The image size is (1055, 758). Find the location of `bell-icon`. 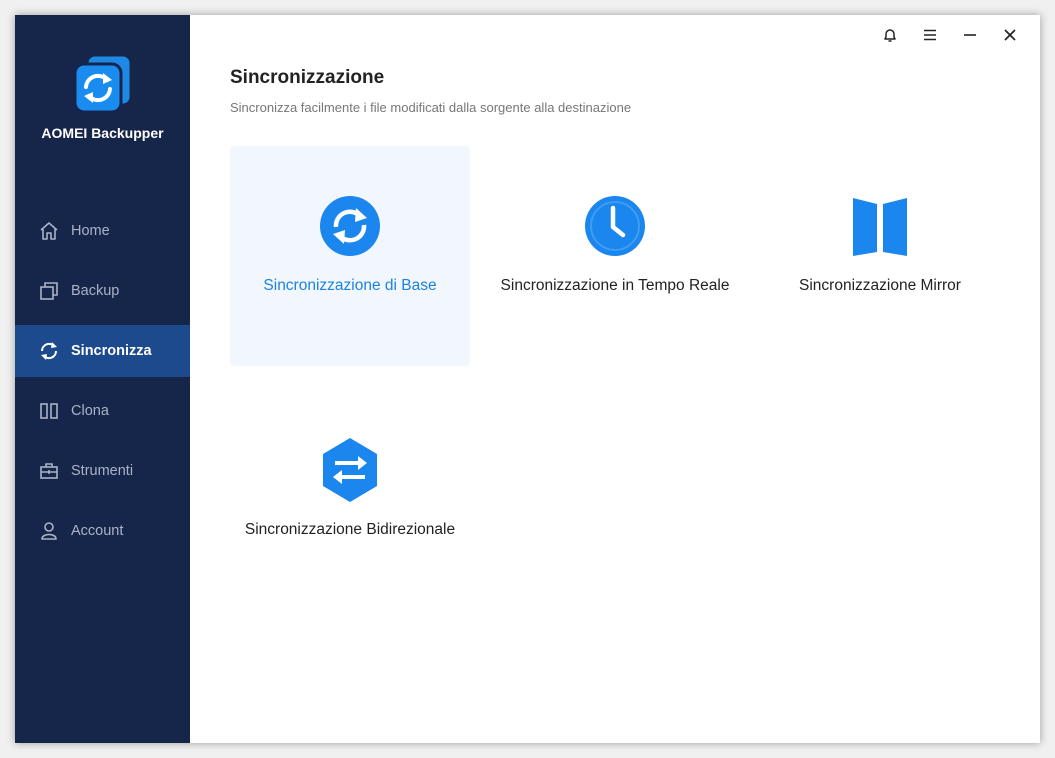

bell-icon is located at coordinates (890, 35).